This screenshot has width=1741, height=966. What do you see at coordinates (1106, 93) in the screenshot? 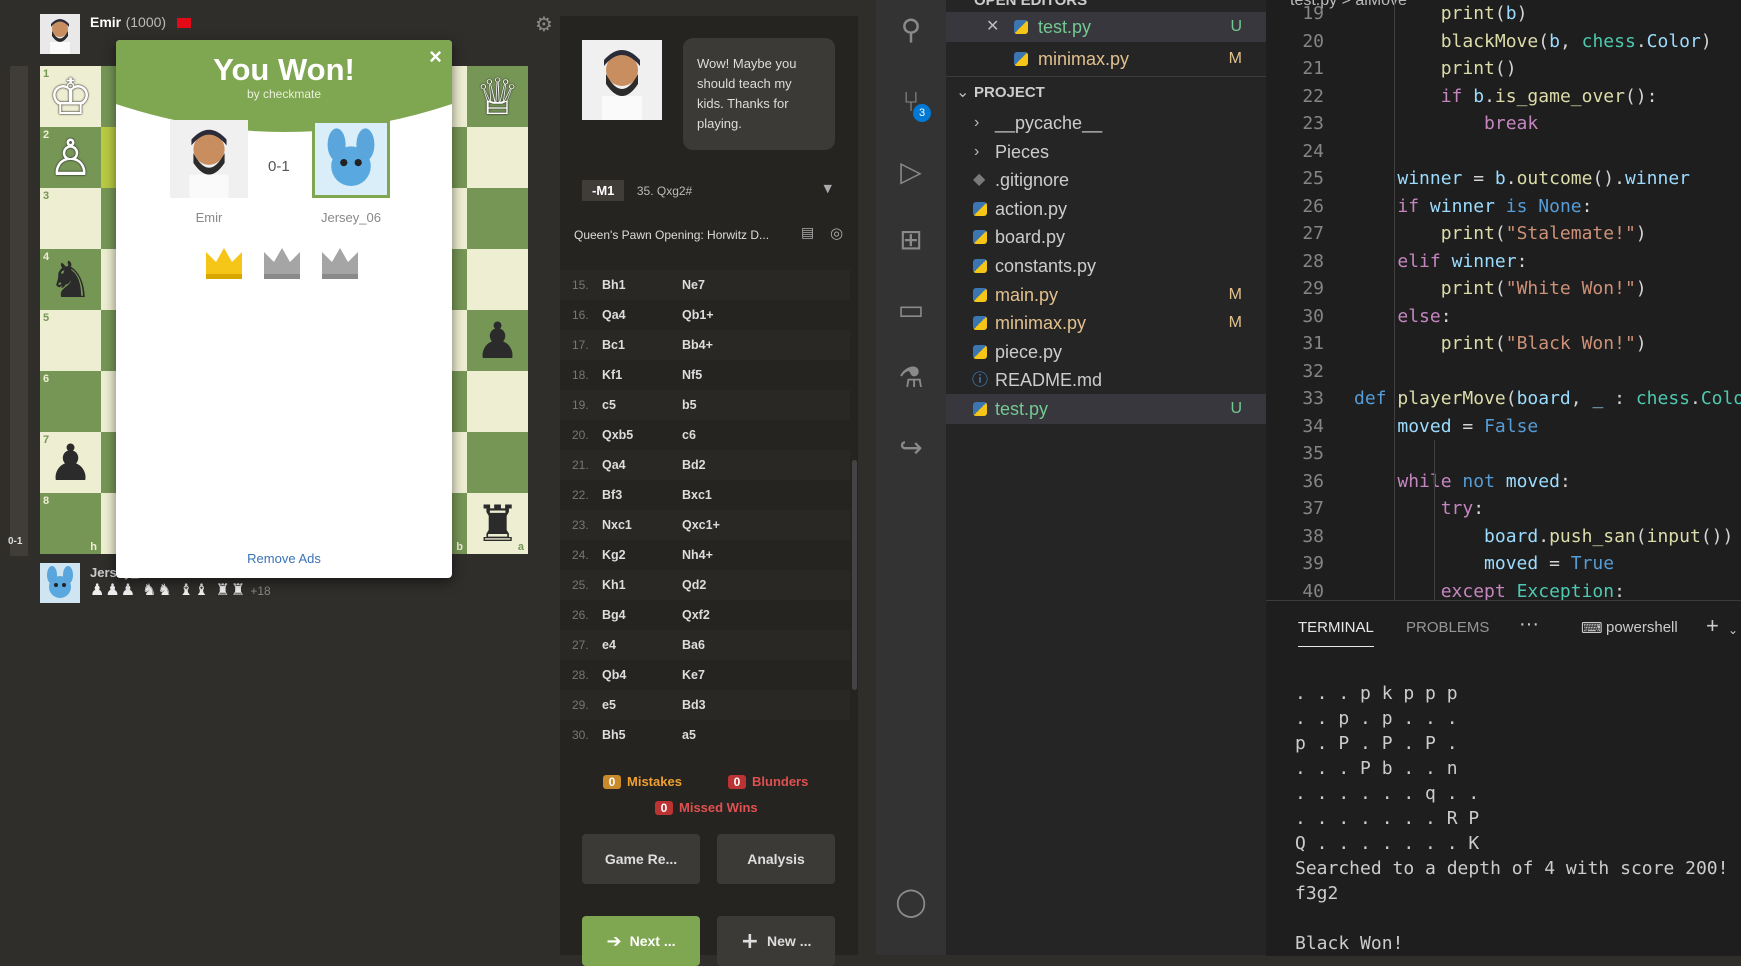
I see `project-header: ⌄ PROJECT` at bounding box center [1106, 93].